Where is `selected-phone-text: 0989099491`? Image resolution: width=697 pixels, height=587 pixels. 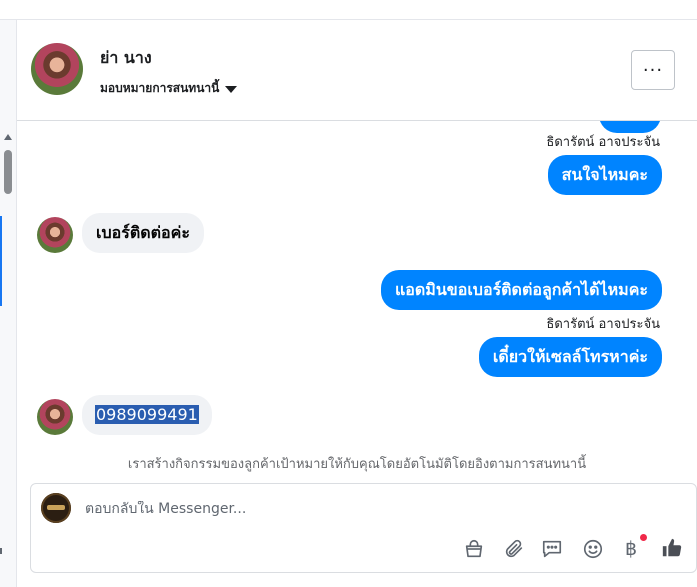 selected-phone-text: 0989099491 is located at coordinates (147, 414).